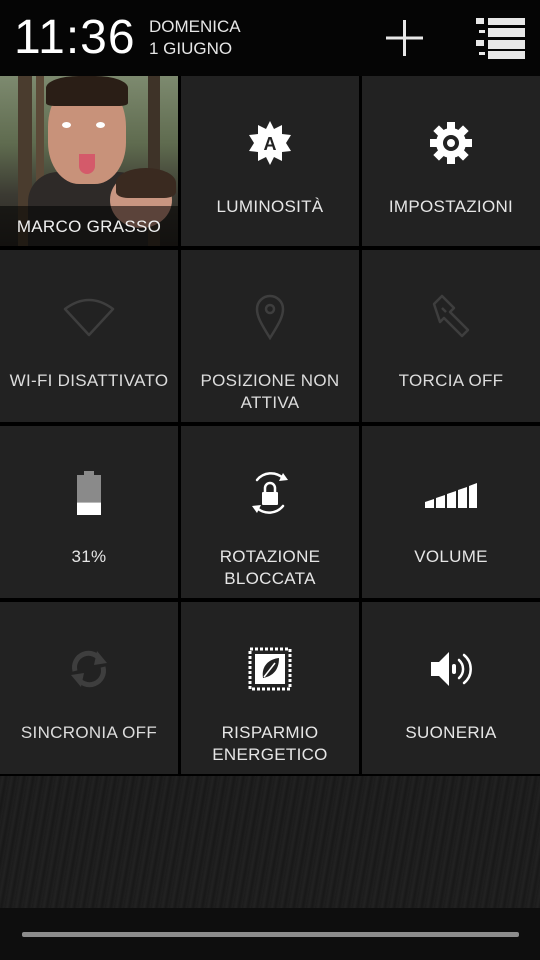 This screenshot has height=960, width=540. What do you see at coordinates (75, 37) in the screenshot?
I see `clock: 11:36` at bounding box center [75, 37].